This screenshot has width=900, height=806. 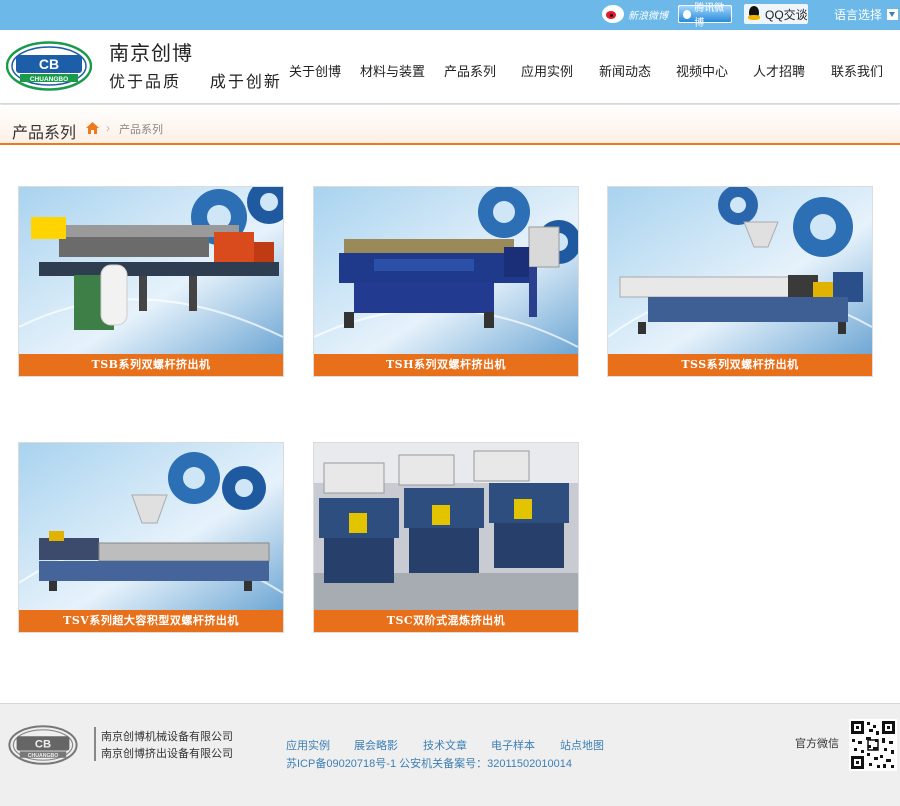 I want to click on home-icon, so click(x=92, y=128).